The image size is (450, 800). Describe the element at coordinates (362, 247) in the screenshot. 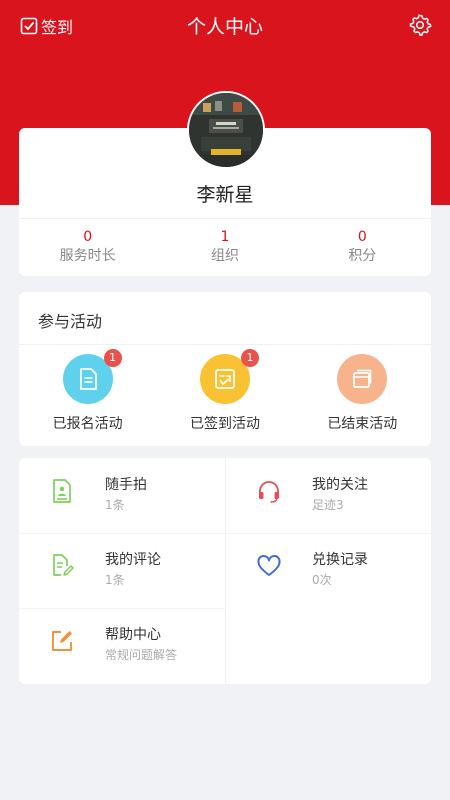

I see `stat-points: 0 积分` at that location.